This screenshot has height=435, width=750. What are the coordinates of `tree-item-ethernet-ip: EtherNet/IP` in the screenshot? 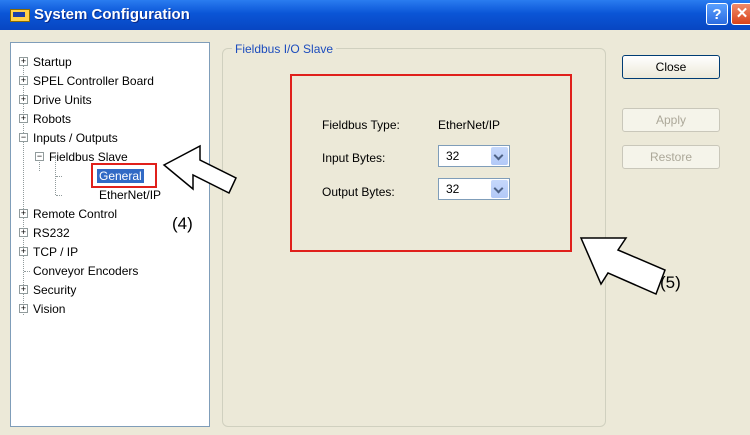 It's located at (130, 195).